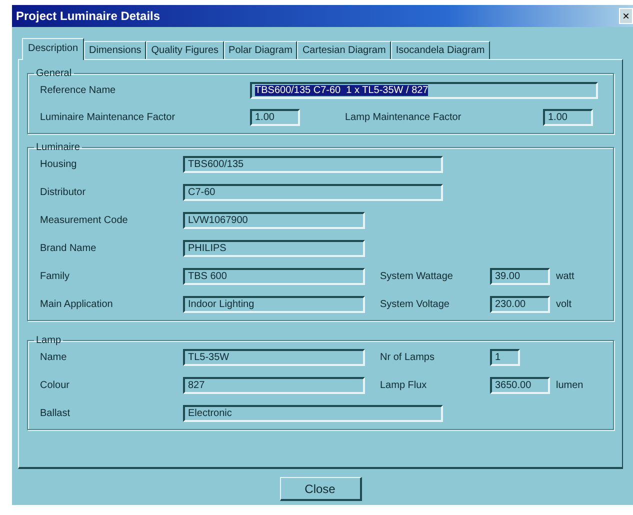 This screenshot has height=515, width=633. Describe the element at coordinates (408, 357) in the screenshot. I see `field-label: Nr of Lamps` at that location.